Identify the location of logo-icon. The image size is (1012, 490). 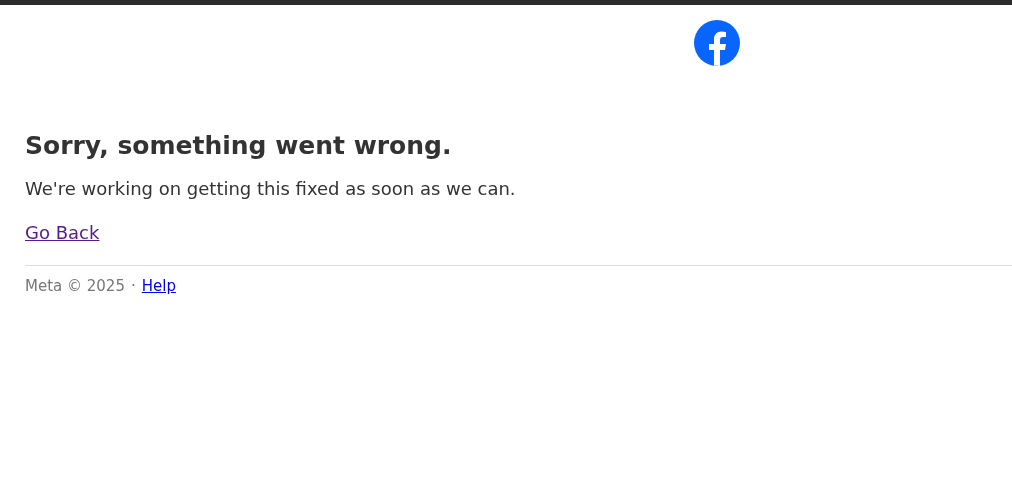
(717, 43).